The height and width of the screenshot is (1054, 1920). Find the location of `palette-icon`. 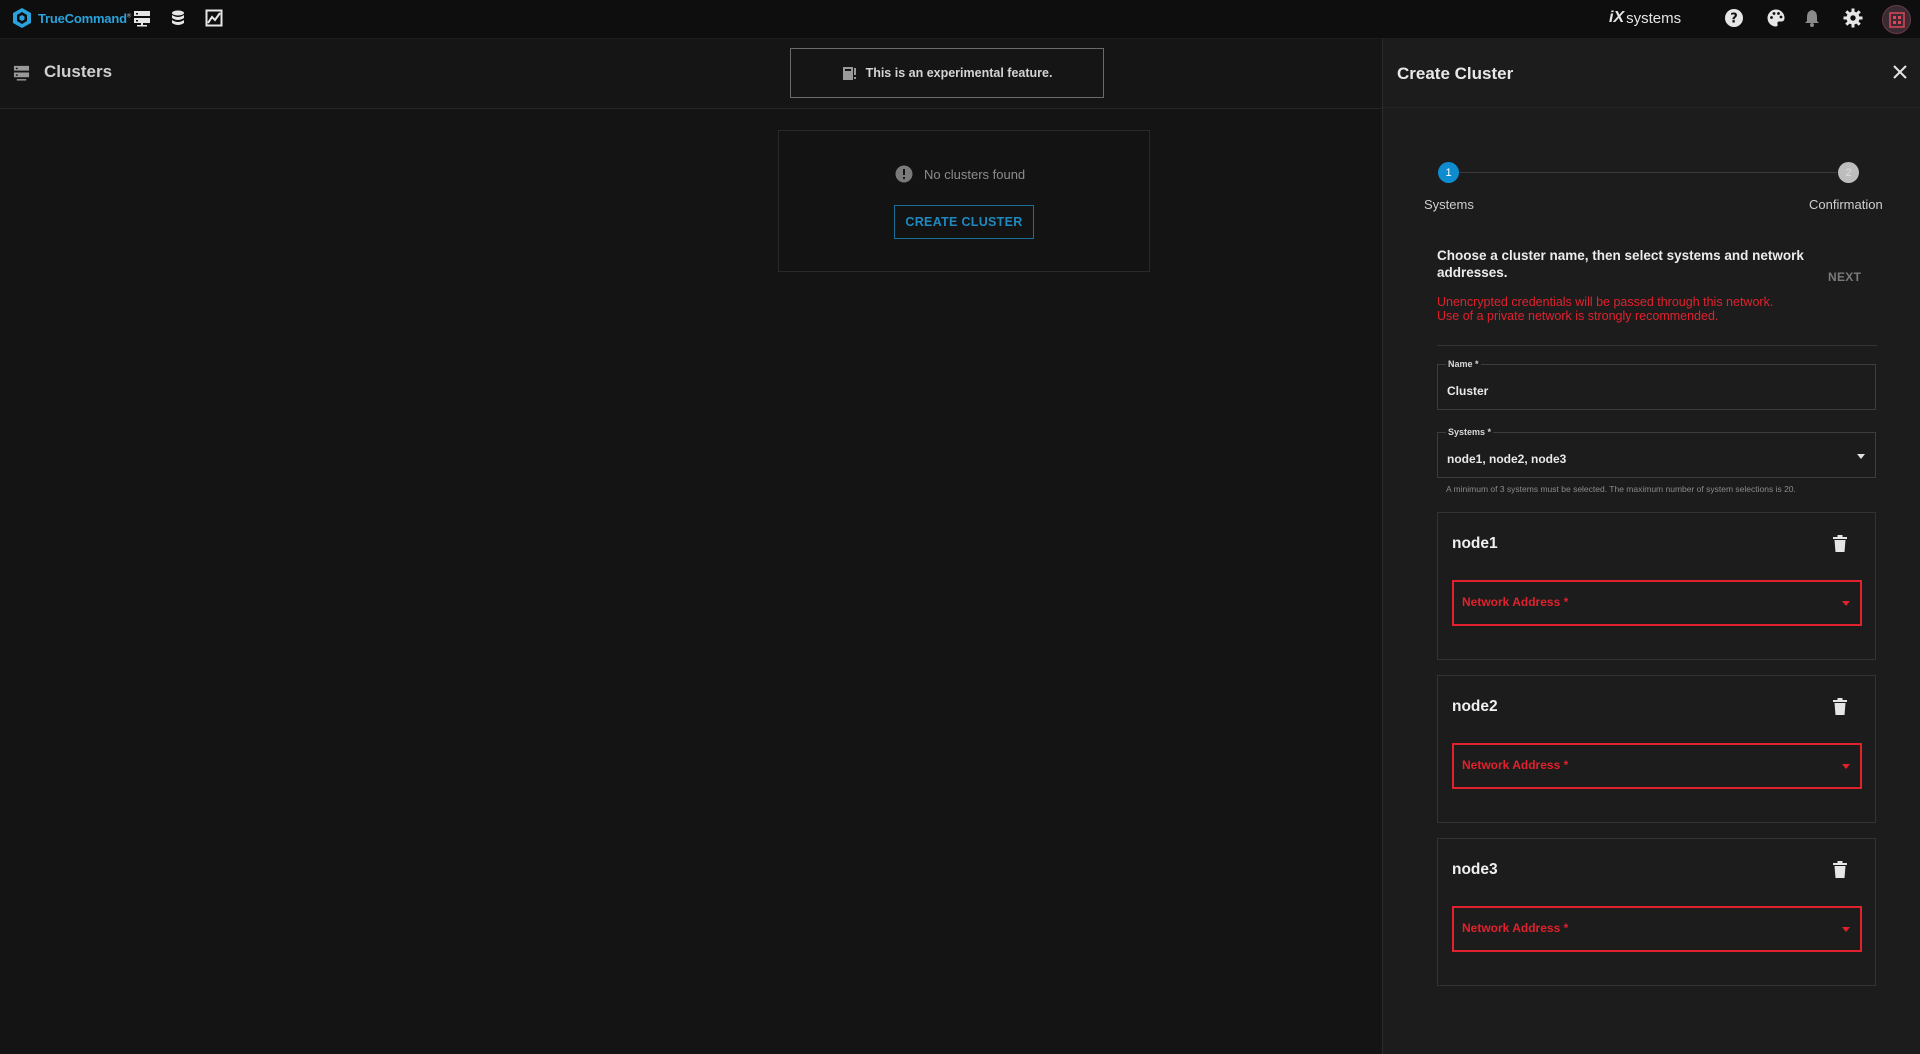

palette-icon is located at coordinates (1776, 20).